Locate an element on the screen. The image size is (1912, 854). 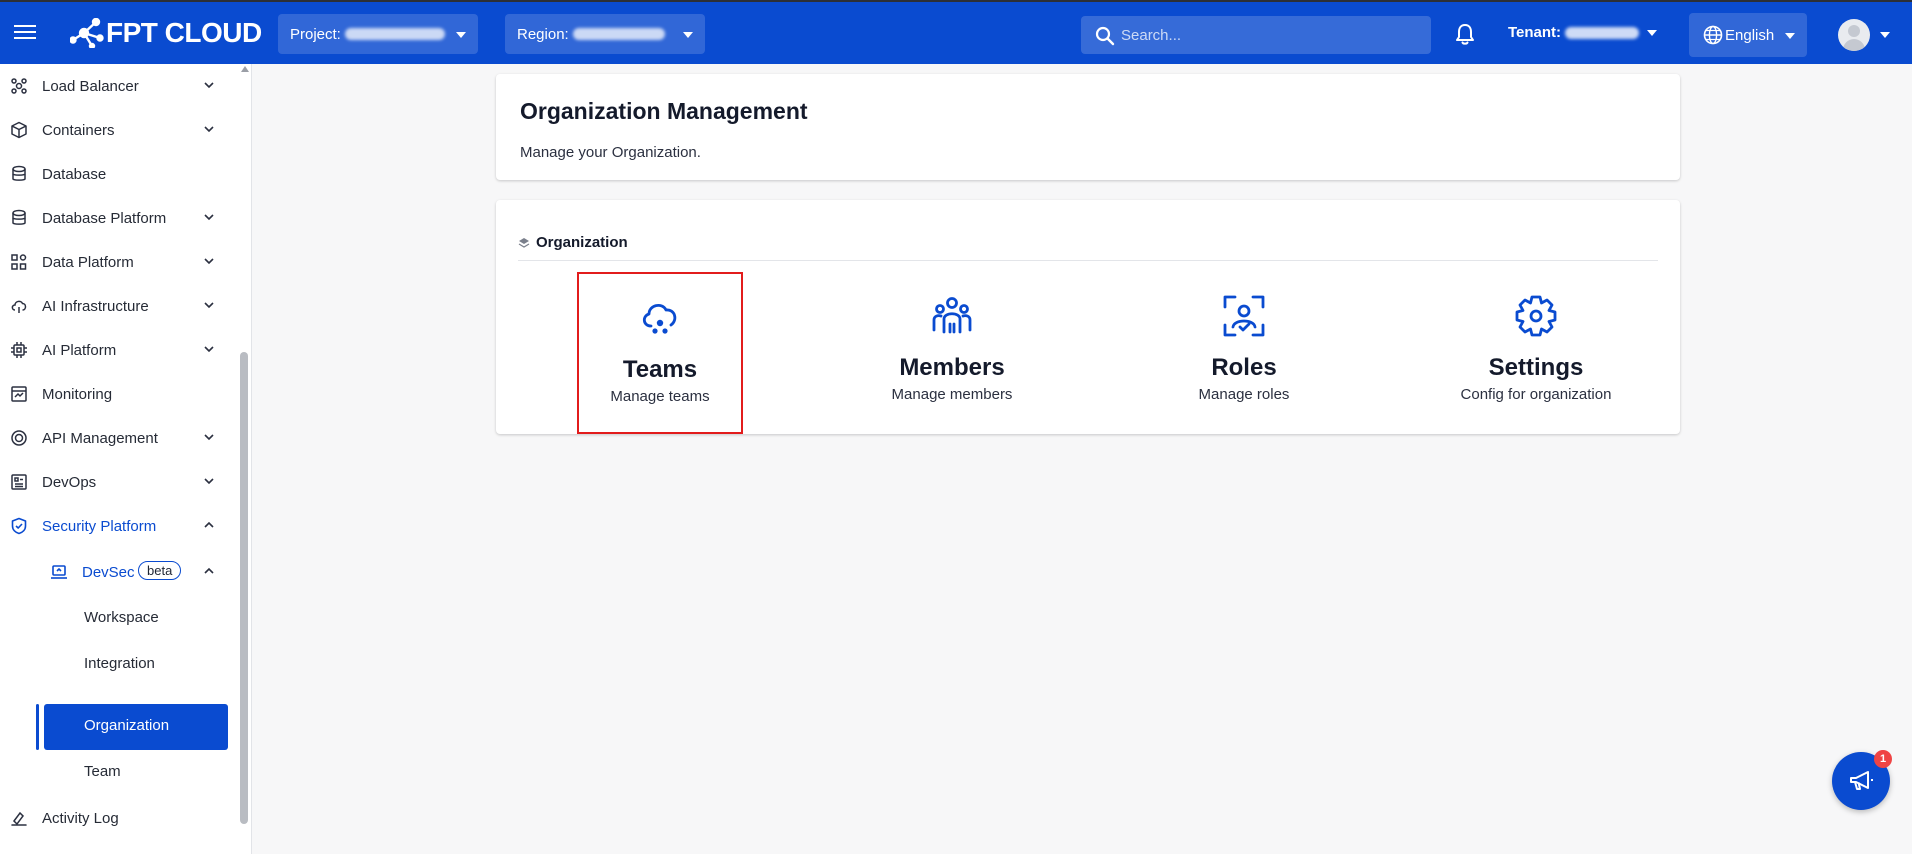
menu-icon is located at coordinates (25, 32).